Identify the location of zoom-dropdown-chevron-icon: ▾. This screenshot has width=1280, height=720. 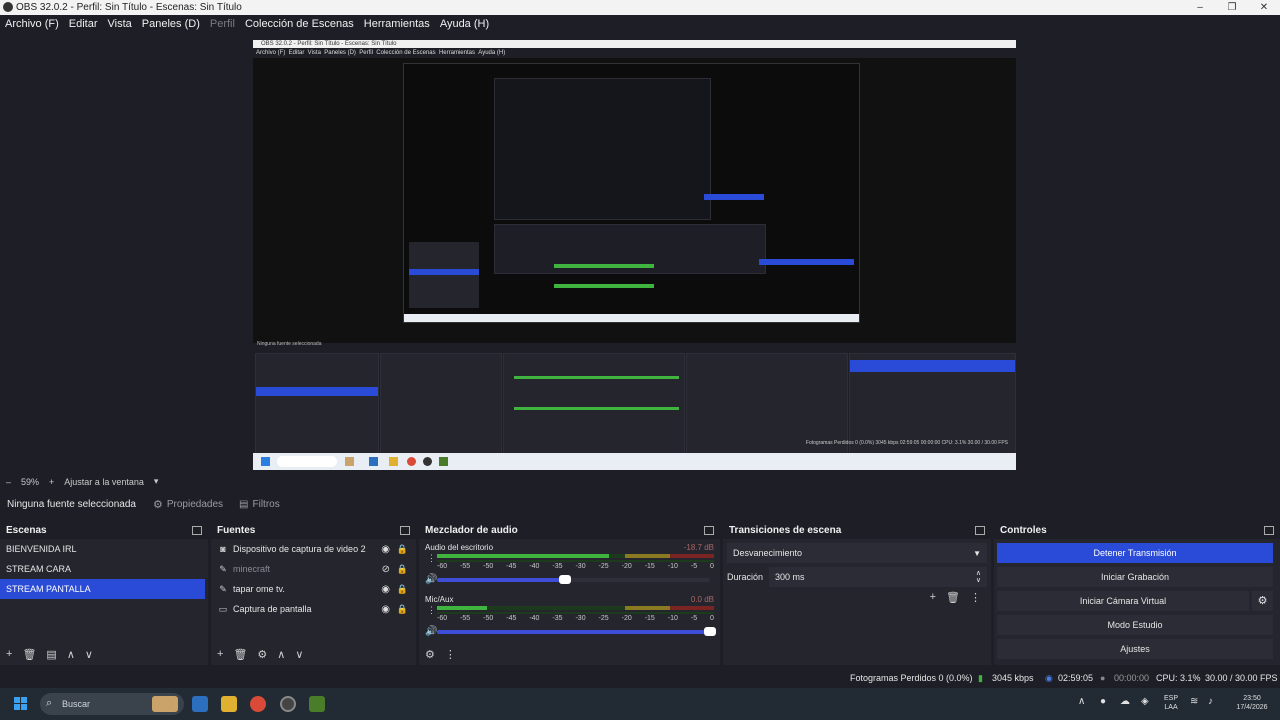
(156, 481).